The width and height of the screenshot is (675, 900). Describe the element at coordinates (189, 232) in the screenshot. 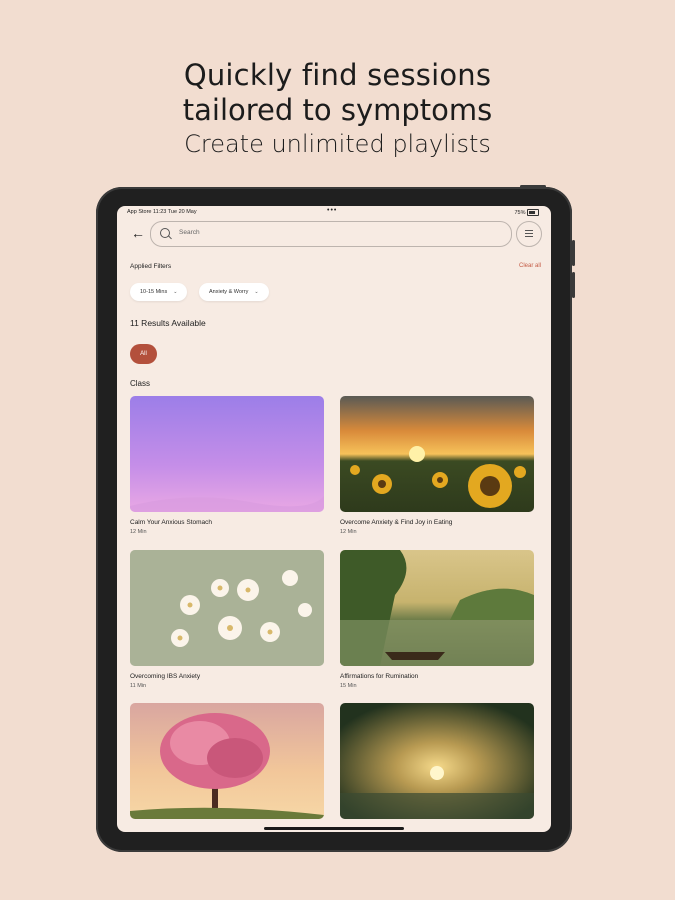

I see `search-placeholder: Search` at that location.